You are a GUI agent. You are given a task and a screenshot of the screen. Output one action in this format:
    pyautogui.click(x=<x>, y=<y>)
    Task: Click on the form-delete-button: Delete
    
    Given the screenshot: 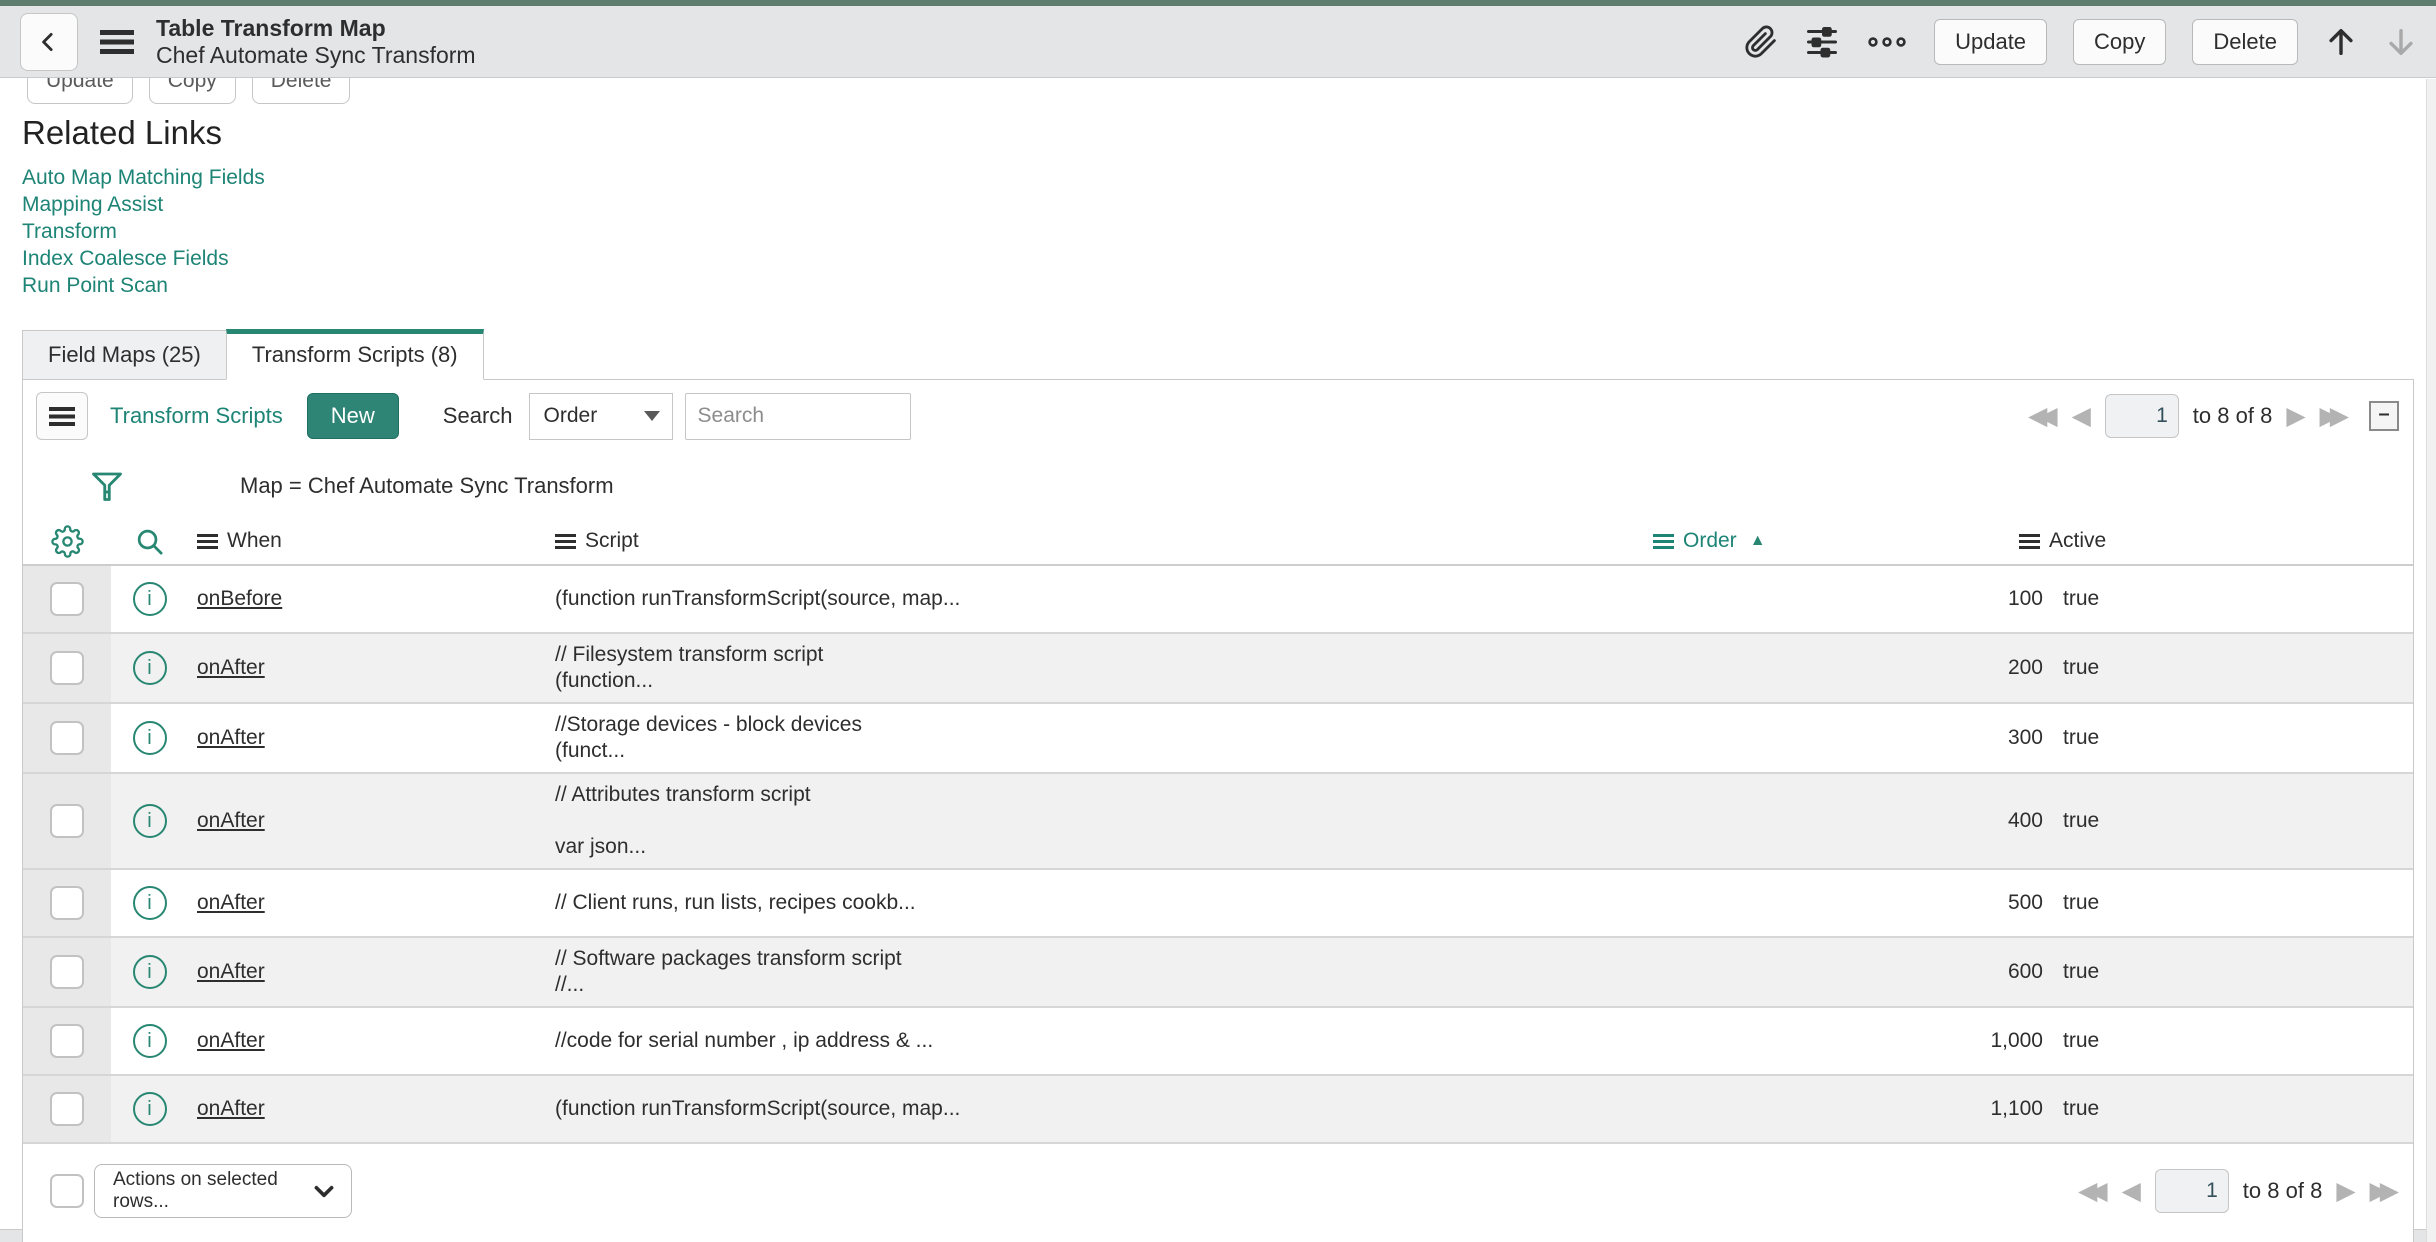 What is the action you would take?
    pyautogui.click(x=301, y=91)
    